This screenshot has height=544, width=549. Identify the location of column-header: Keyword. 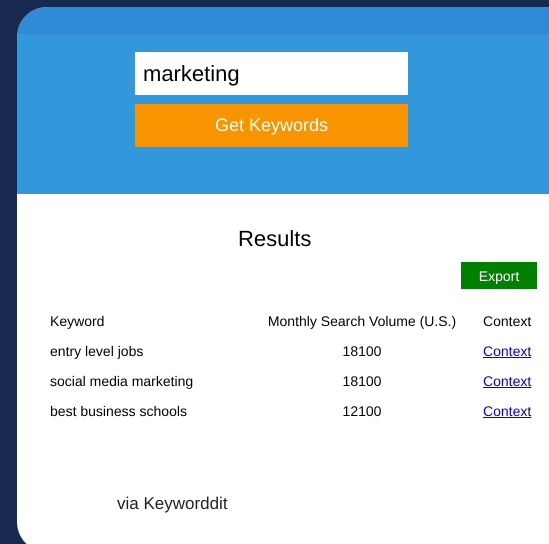
(77, 321).